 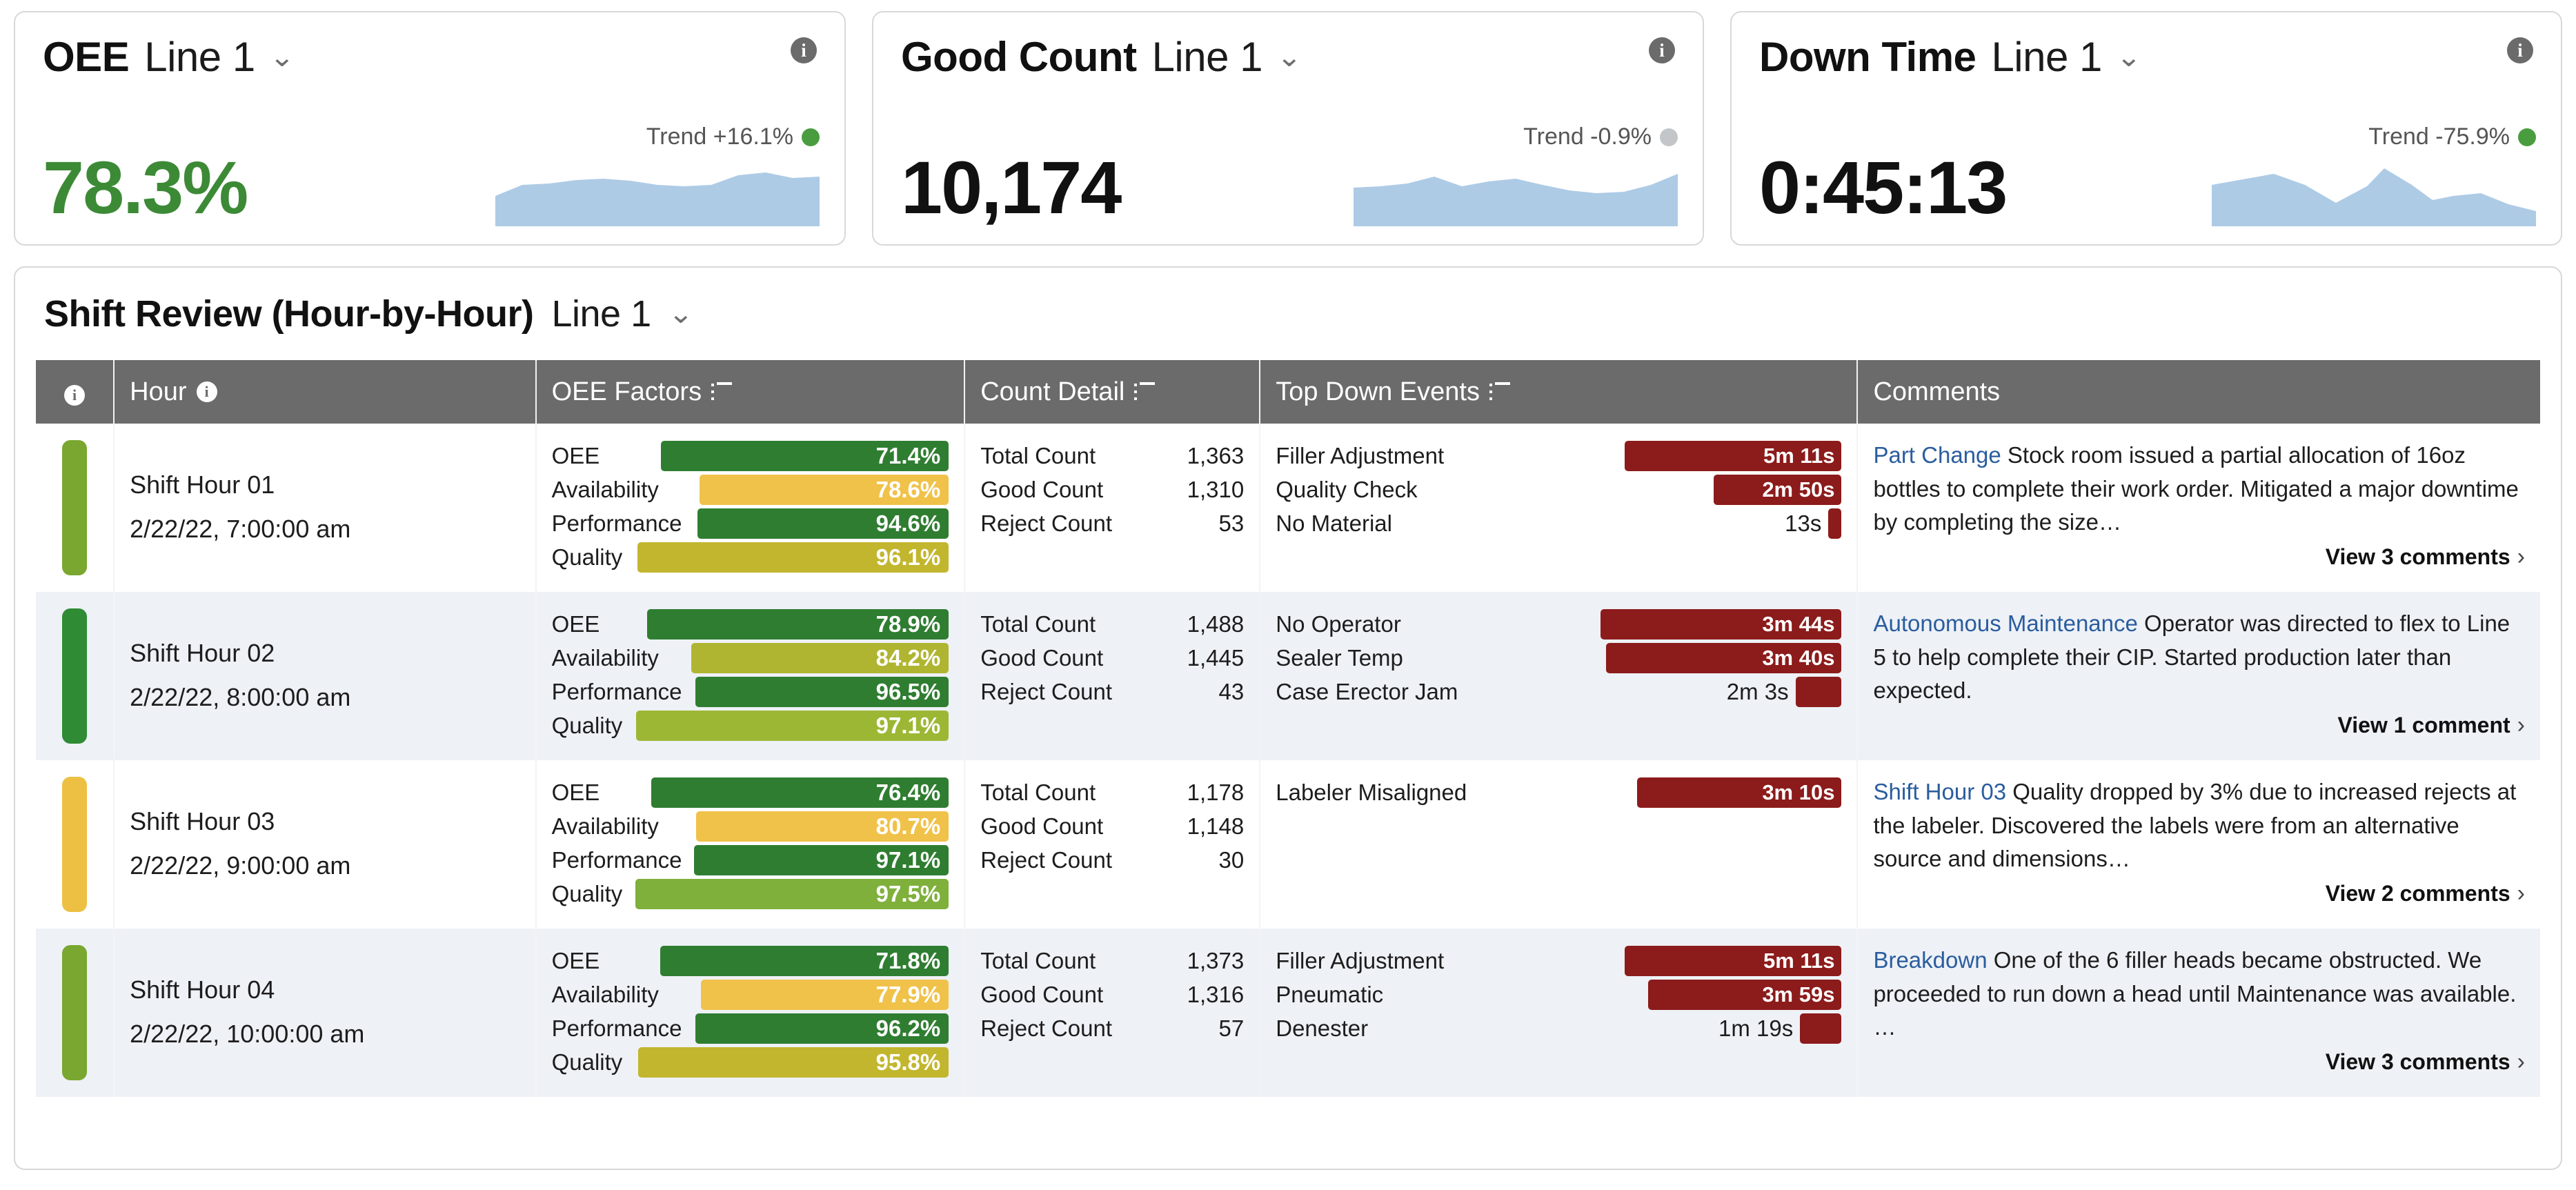 What do you see at coordinates (1112, 624) in the screenshot?
I see `count-row: Total Count 1,488` at bounding box center [1112, 624].